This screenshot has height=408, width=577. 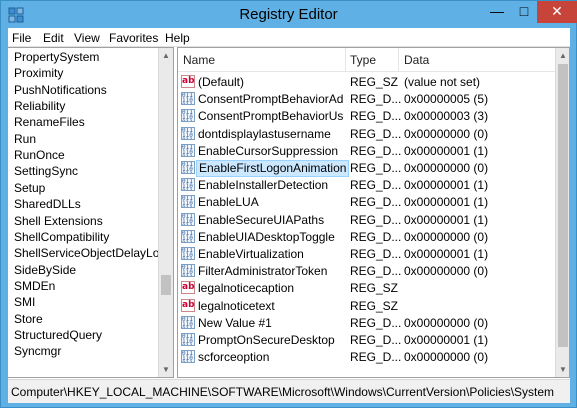 What do you see at coordinates (49, 123) in the screenshot?
I see `tree-item: RenameFiles` at bounding box center [49, 123].